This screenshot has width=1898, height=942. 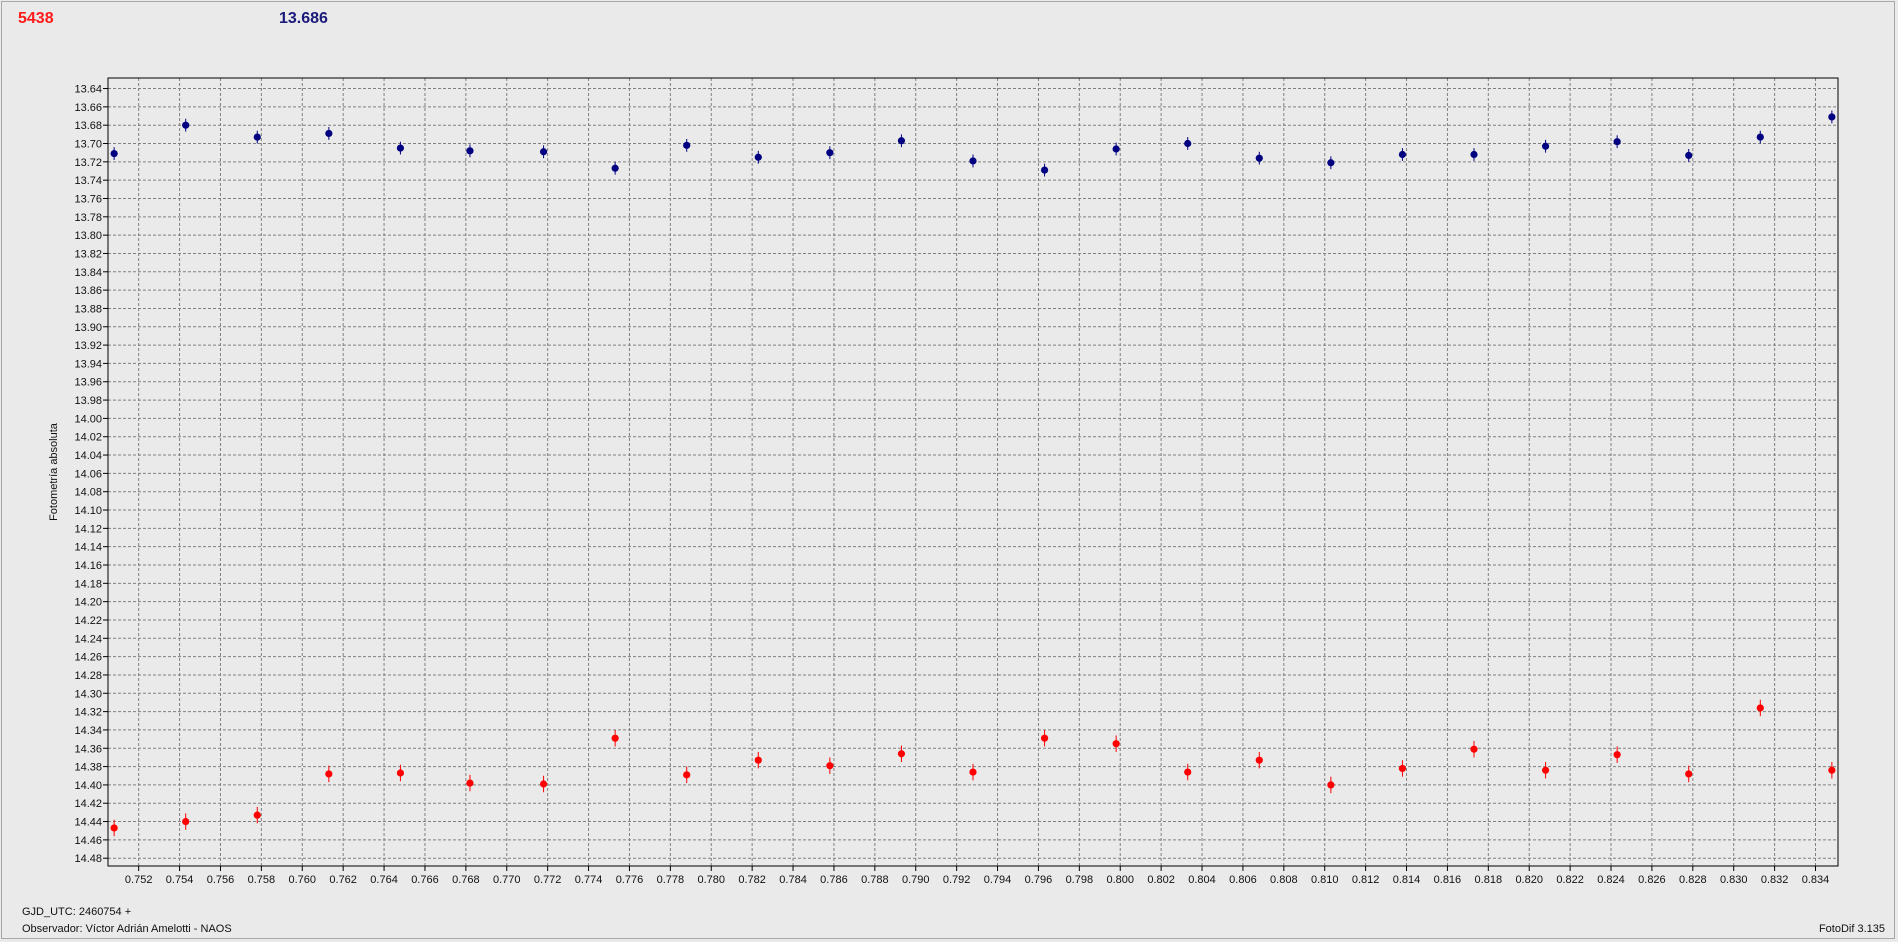 I want to click on y-tick-label: 13.80, so click(x=88, y=236).